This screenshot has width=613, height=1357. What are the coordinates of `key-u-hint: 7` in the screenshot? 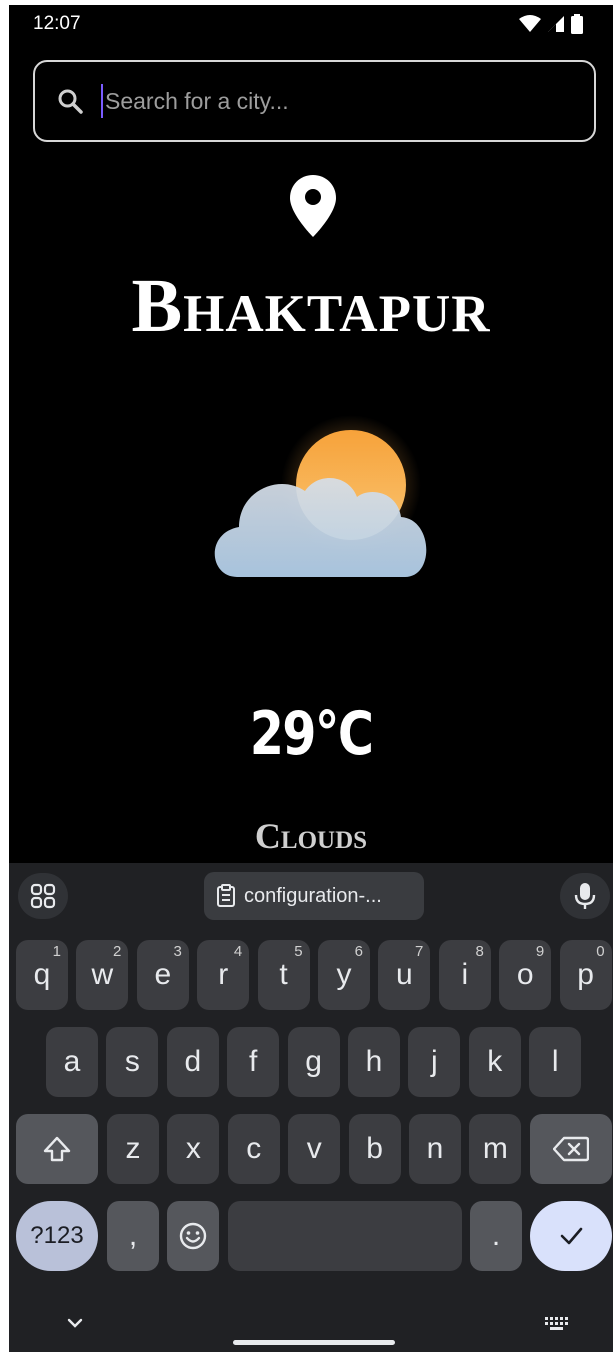 It's located at (419, 951).